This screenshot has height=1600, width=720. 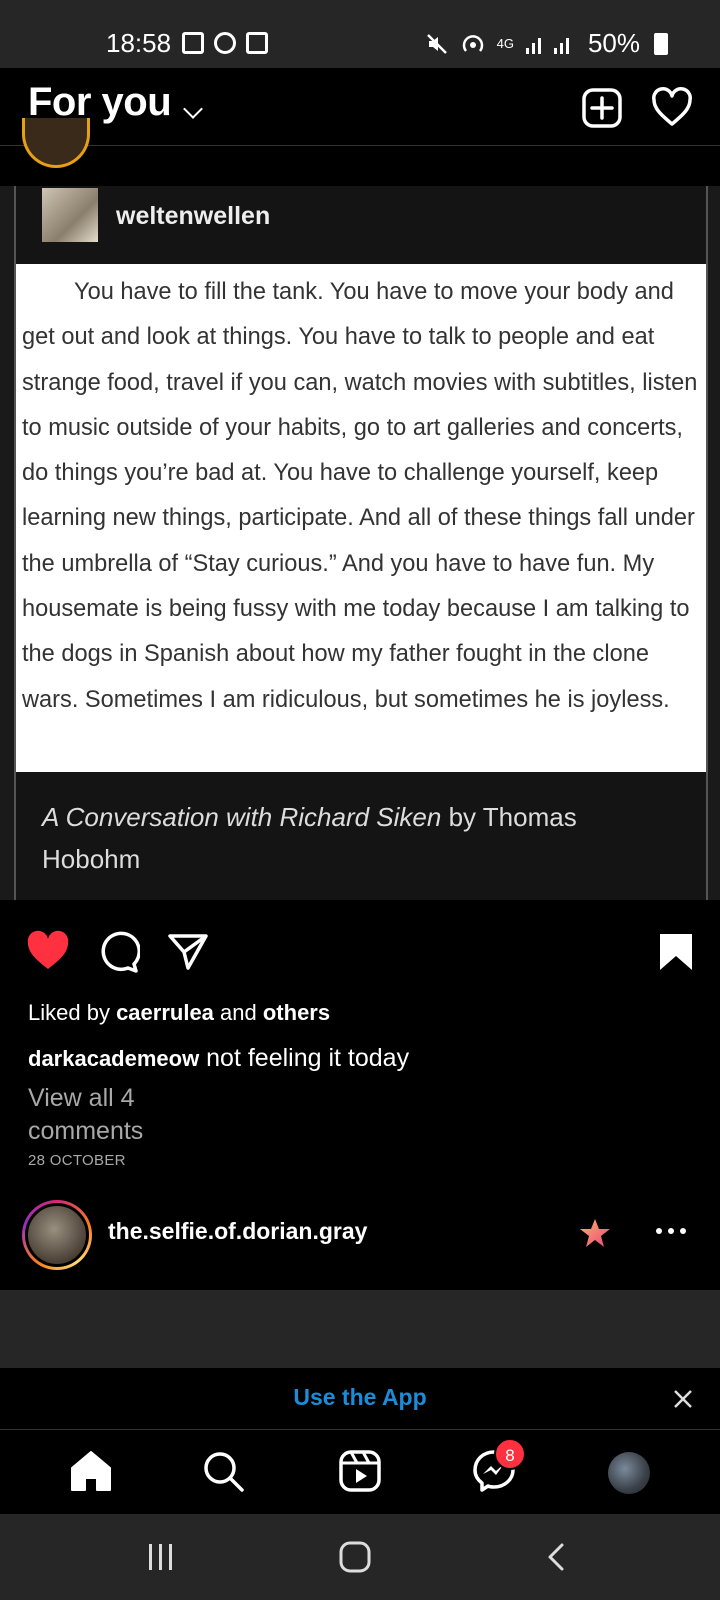 I want to click on use-app-link: Use the App, so click(x=360, y=1397).